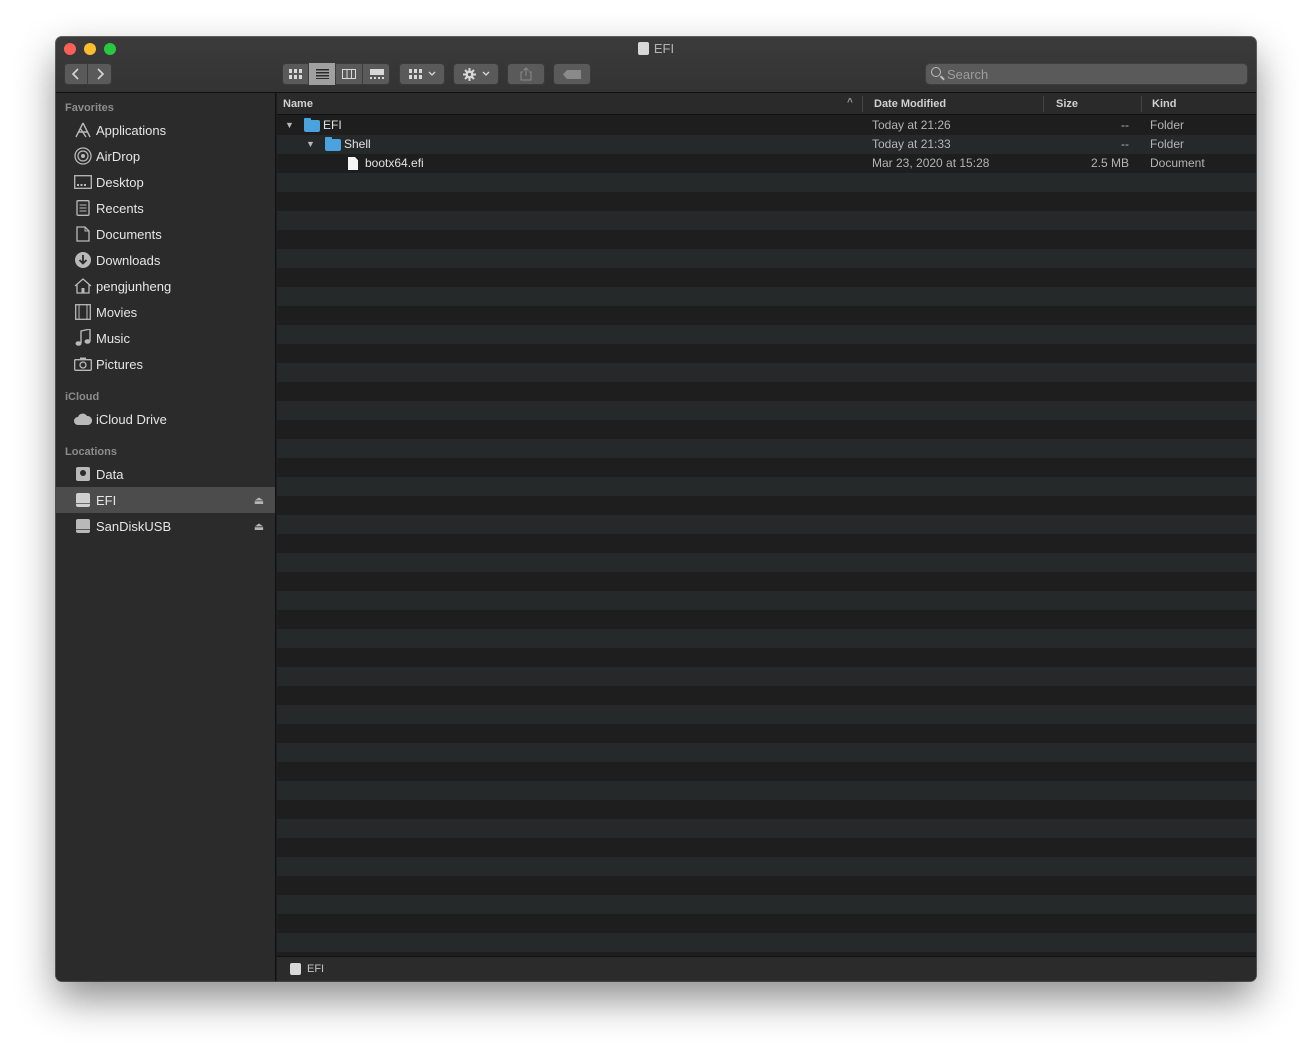 This screenshot has height=1055, width=1312. I want to click on tag-button, so click(572, 74).